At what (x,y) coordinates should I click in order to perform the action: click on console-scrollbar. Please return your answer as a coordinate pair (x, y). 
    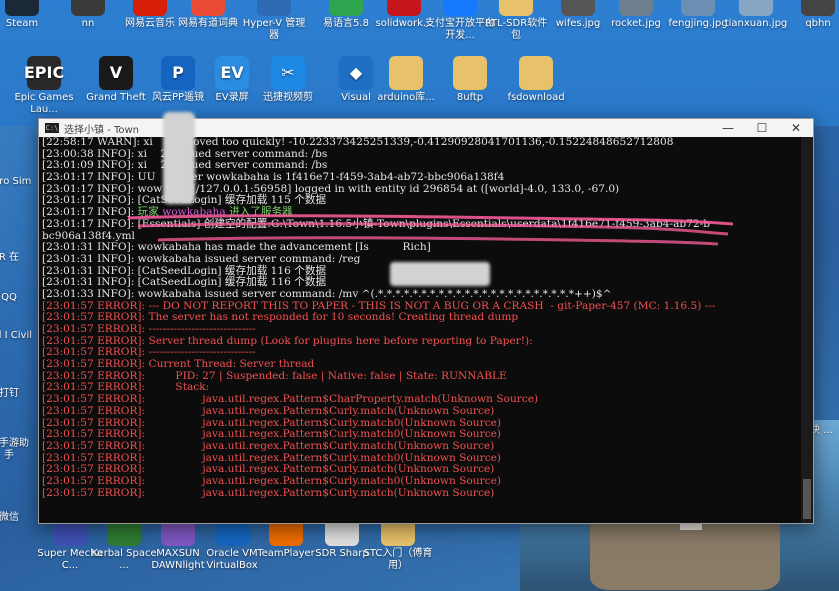
    Looking at the image, I should click on (807, 330).